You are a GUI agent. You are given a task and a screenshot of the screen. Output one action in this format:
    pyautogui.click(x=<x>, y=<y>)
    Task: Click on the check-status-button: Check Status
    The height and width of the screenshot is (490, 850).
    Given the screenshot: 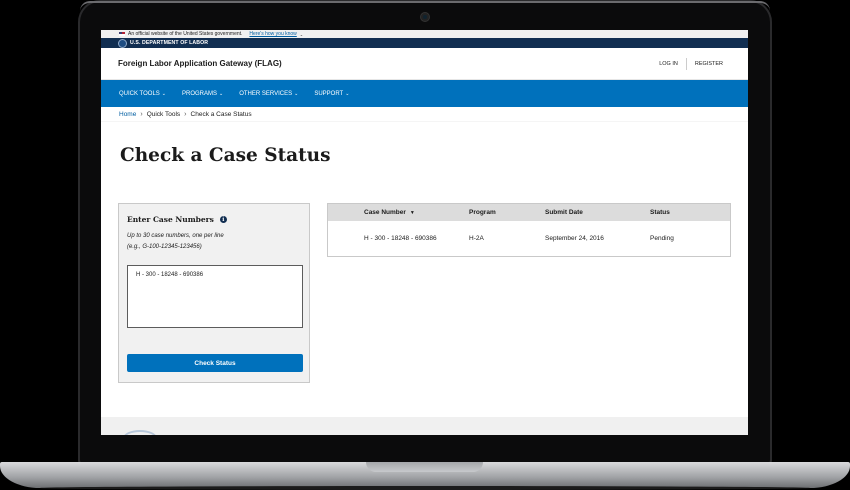 What is the action you would take?
    pyautogui.click(x=215, y=363)
    